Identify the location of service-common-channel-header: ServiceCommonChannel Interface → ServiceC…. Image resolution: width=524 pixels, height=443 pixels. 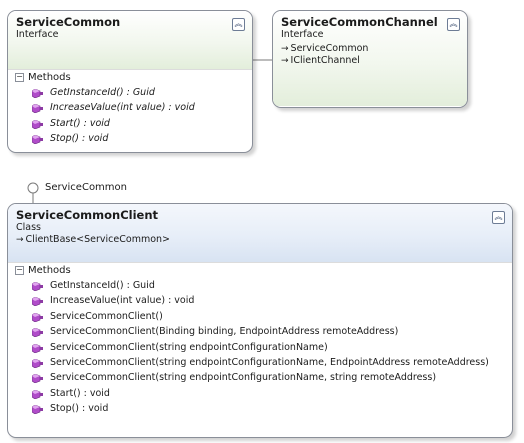
(370, 58).